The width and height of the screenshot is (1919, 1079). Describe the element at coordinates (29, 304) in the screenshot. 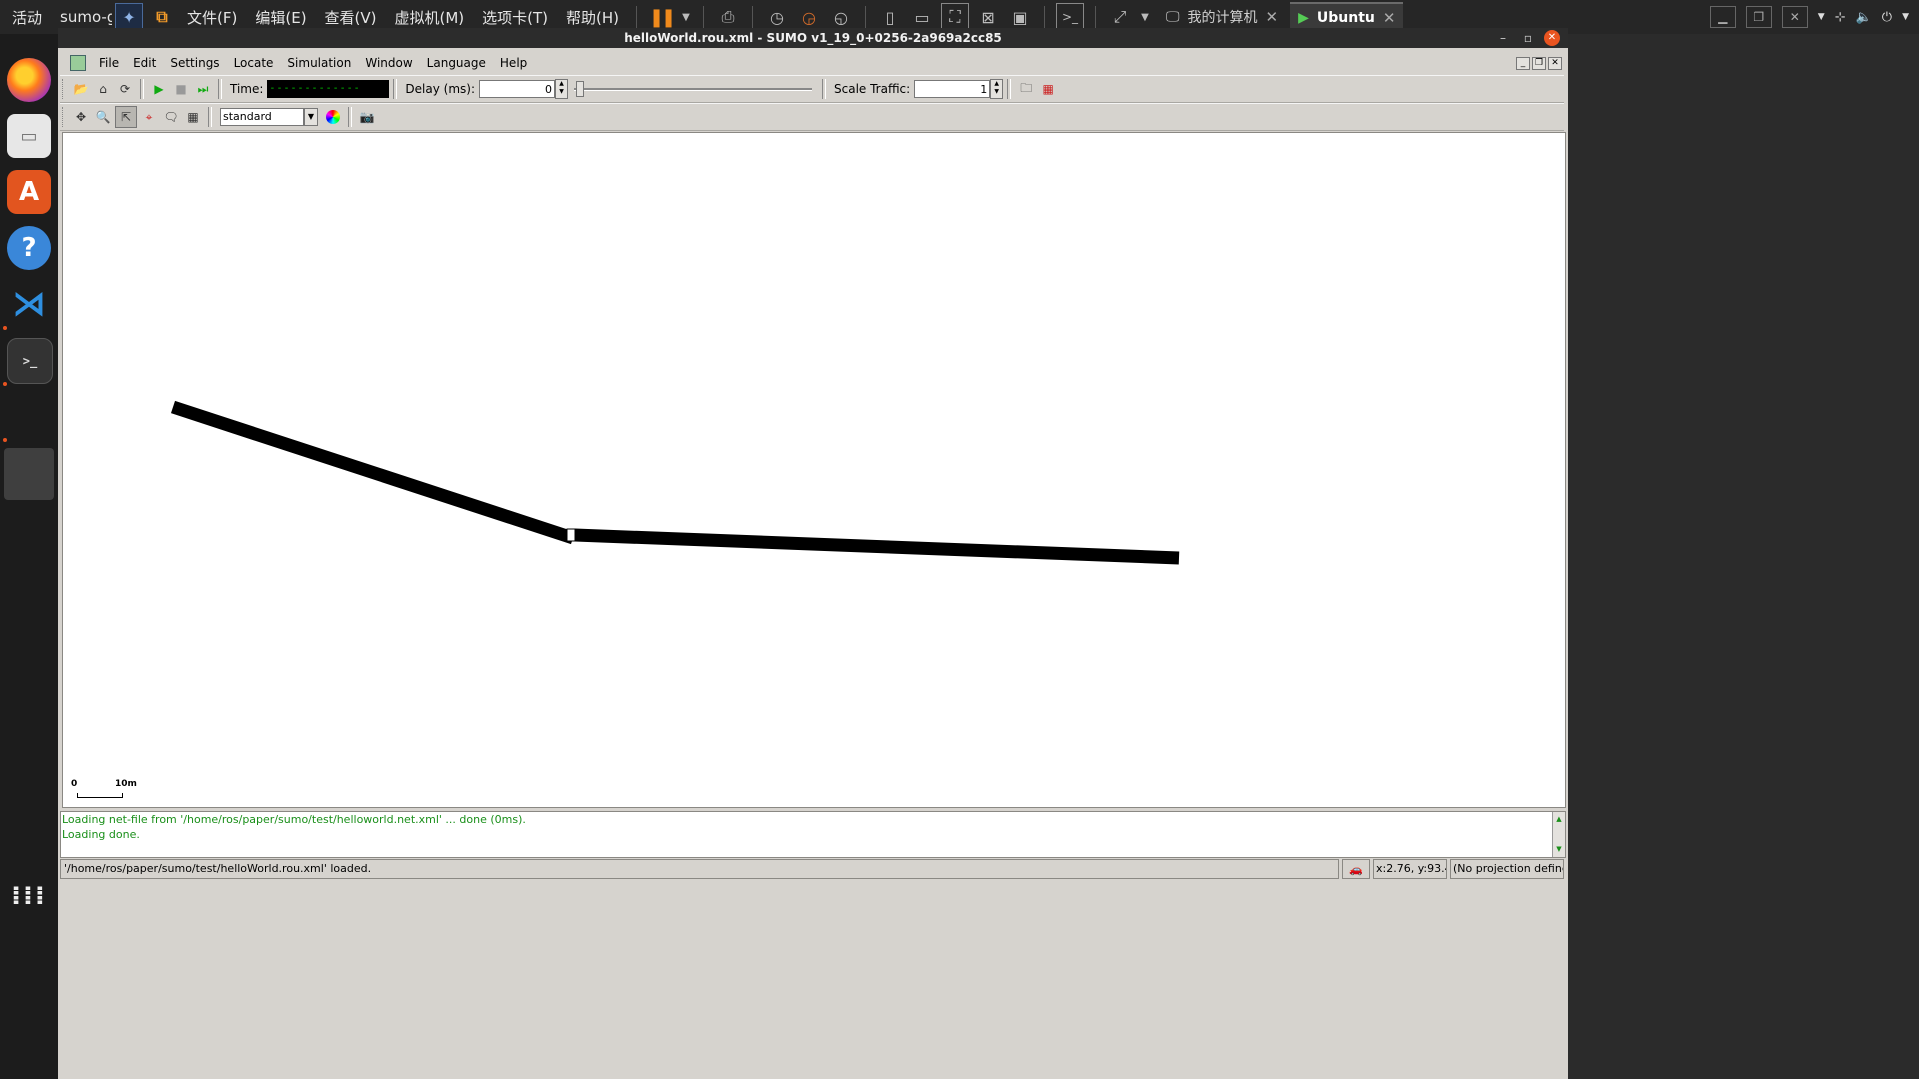

I see `vscode-icon: ⋊` at that location.